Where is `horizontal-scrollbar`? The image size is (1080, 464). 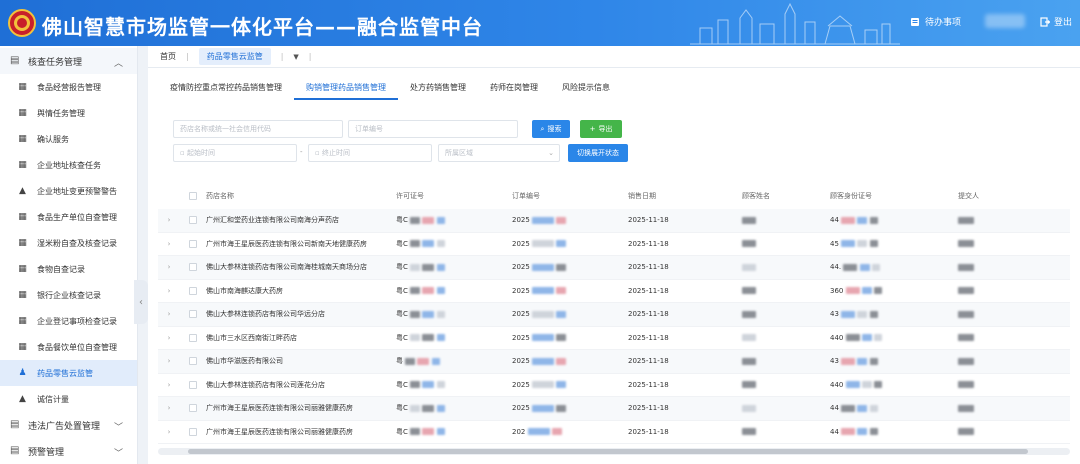
horizontal-scrollbar is located at coordinates (614, 451).